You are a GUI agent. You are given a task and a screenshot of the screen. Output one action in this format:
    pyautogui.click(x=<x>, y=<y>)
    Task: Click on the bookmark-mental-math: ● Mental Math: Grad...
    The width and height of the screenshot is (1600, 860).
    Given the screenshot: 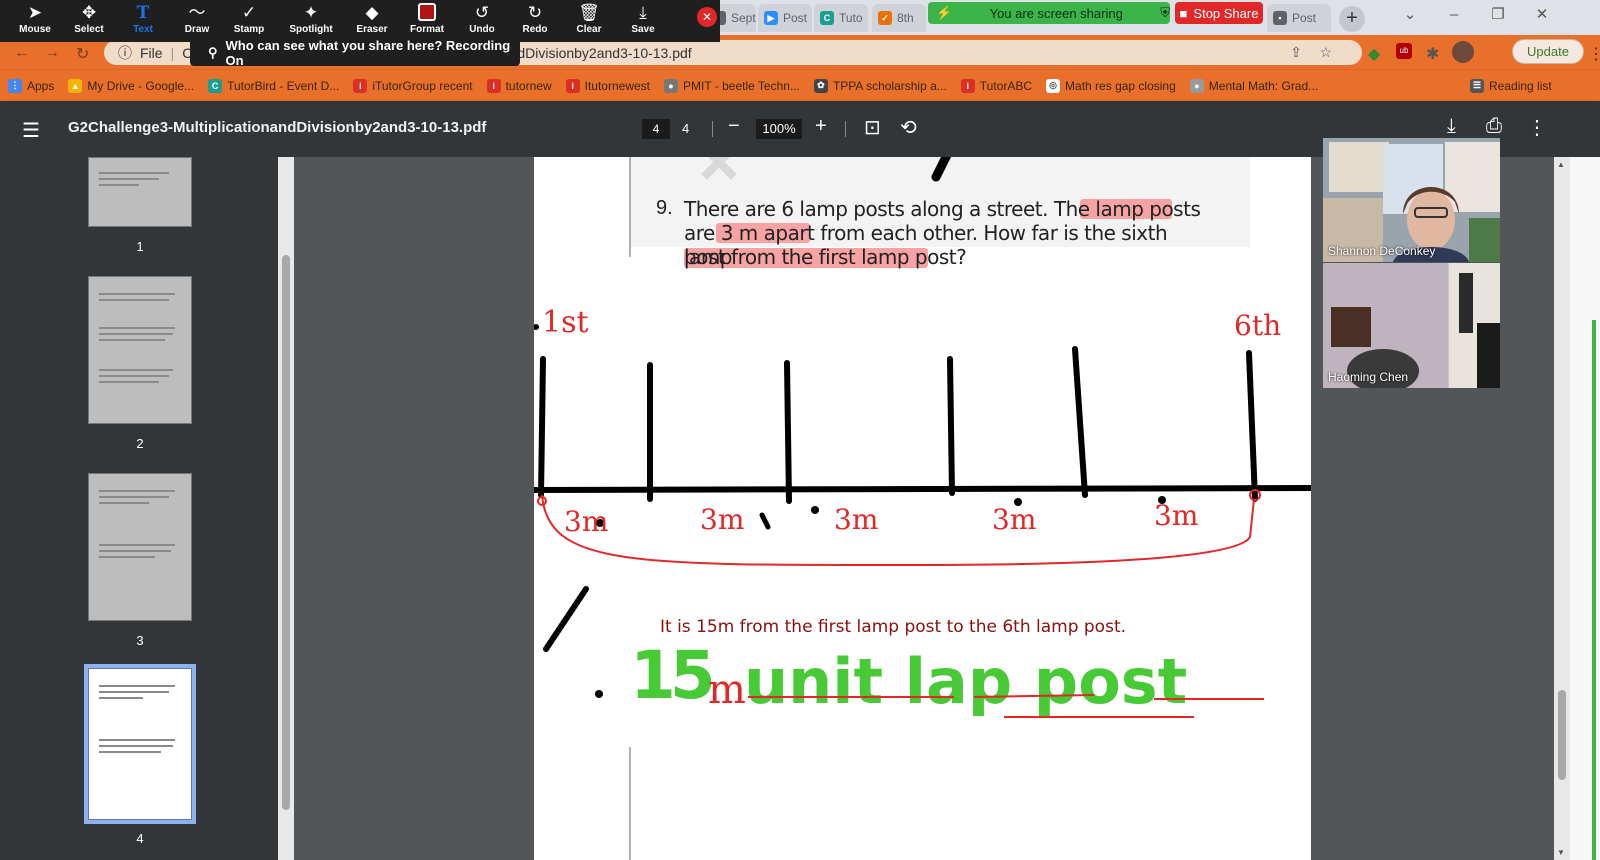 What is the action you would take?
    pyautogui.click(x=1253, y=85)
    